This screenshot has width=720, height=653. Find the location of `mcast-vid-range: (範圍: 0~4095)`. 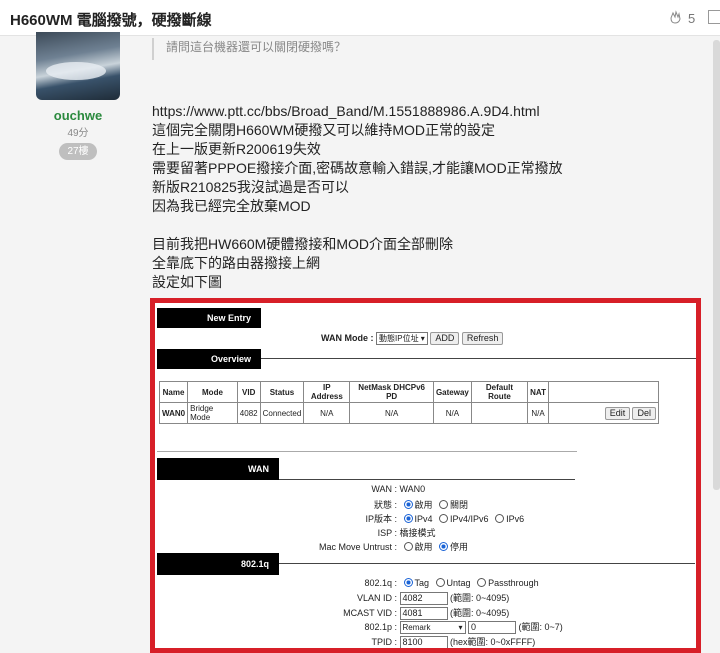

mcast-vid-range: (範圍: 0~4095) is located at coordinates (480, 613).